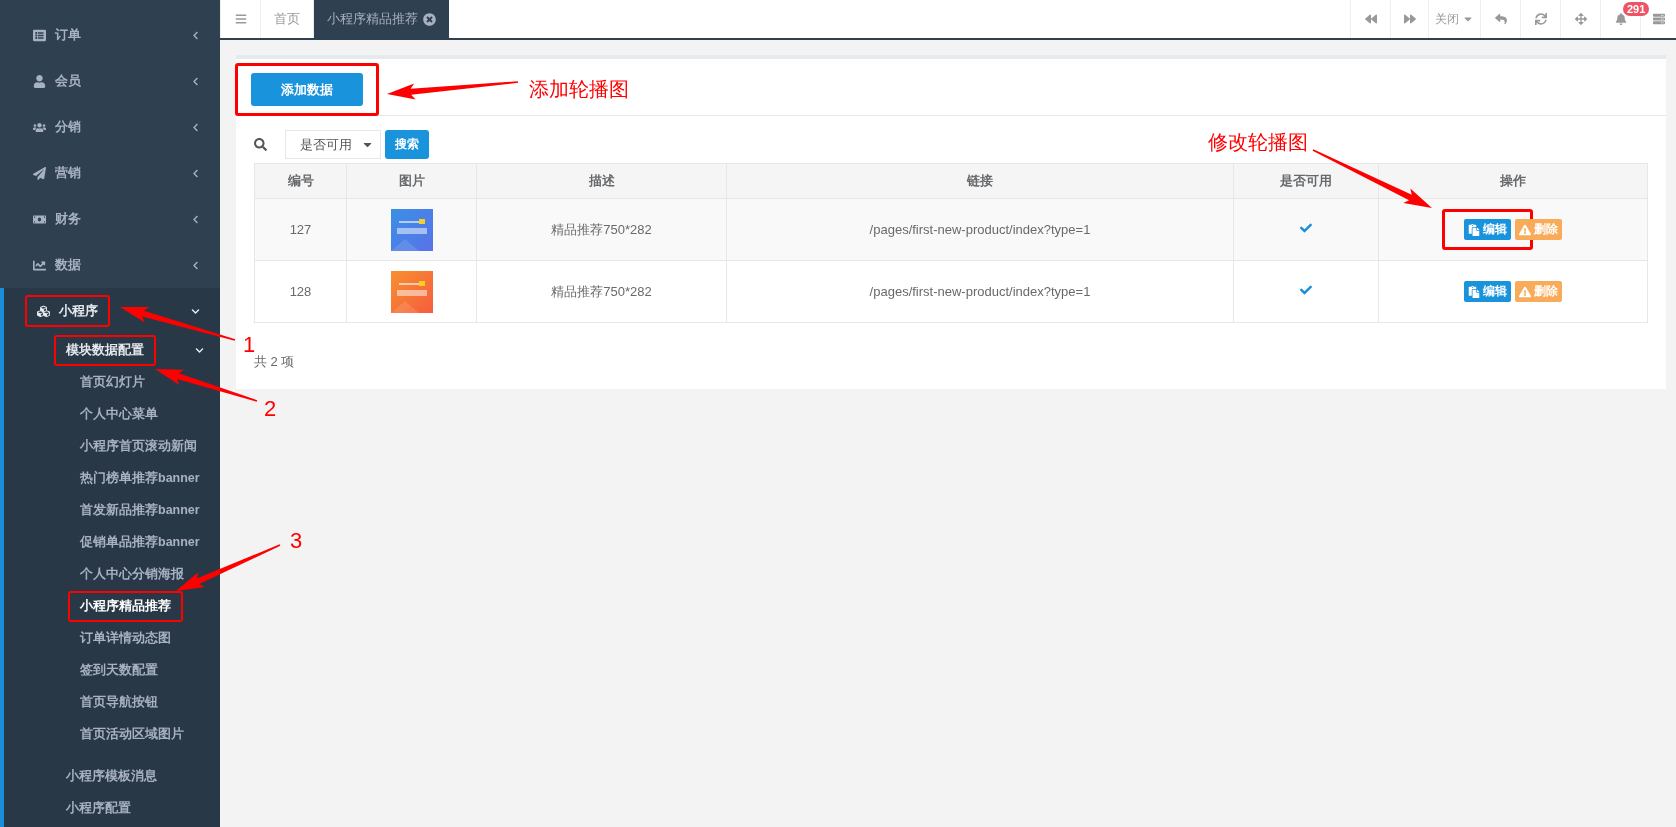 The width and height of the screenshot is (1676, 827). Describe the element at coordinates (39, 127) in the screenshot. I see `users-icon` at that location.